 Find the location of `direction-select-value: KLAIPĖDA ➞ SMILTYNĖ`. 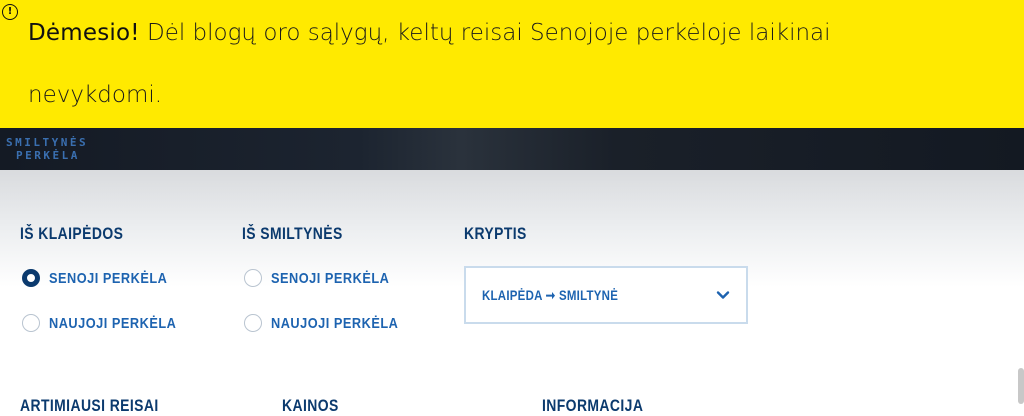

direction-select-value: KLAIPĖDA ➞ SMILTYNĖ is located at coordinates (550, 295).